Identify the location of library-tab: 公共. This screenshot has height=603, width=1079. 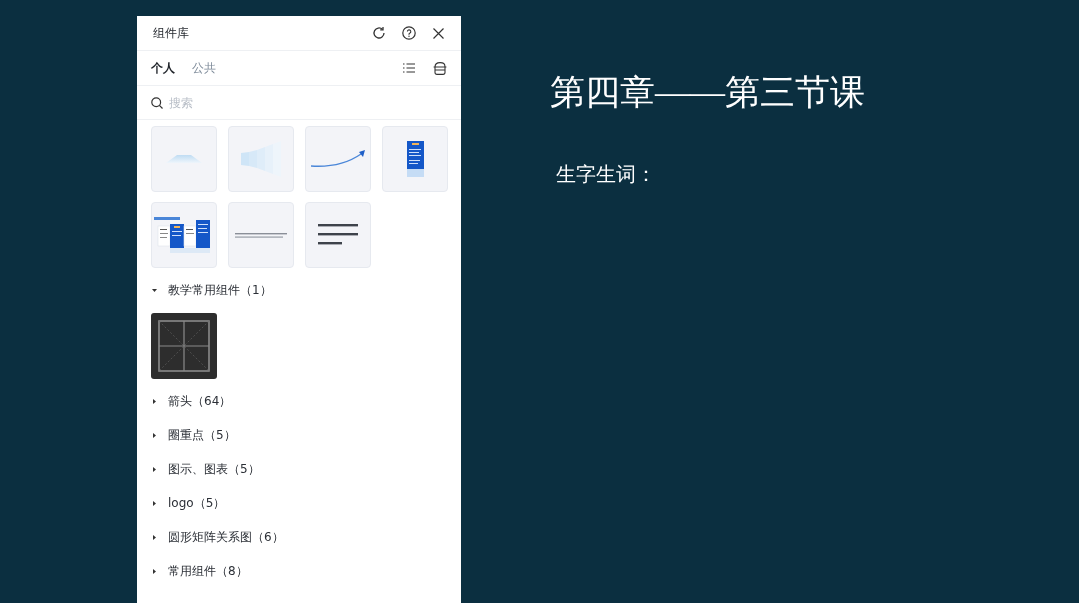
(204, 68).